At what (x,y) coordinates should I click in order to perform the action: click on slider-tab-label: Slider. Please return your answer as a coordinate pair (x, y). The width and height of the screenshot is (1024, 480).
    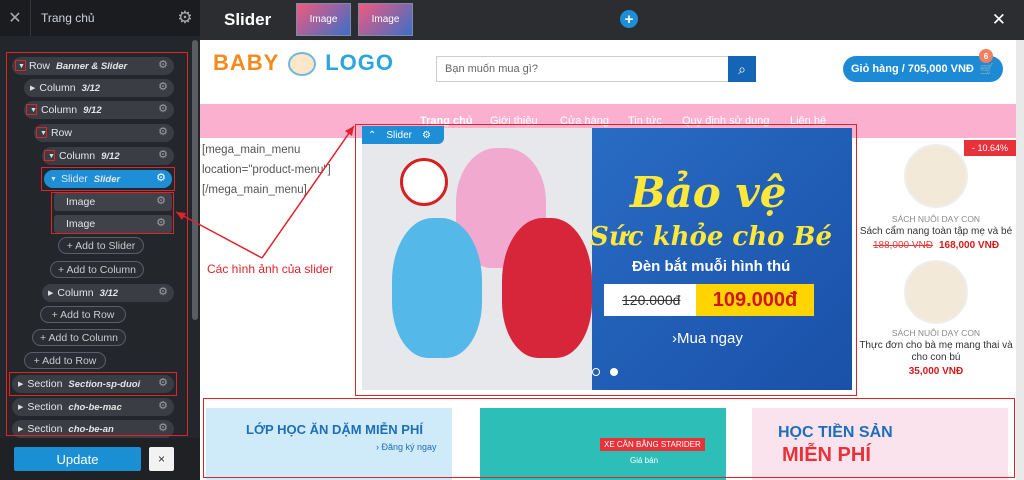
    Looking at the image, I should click on (399, 135).